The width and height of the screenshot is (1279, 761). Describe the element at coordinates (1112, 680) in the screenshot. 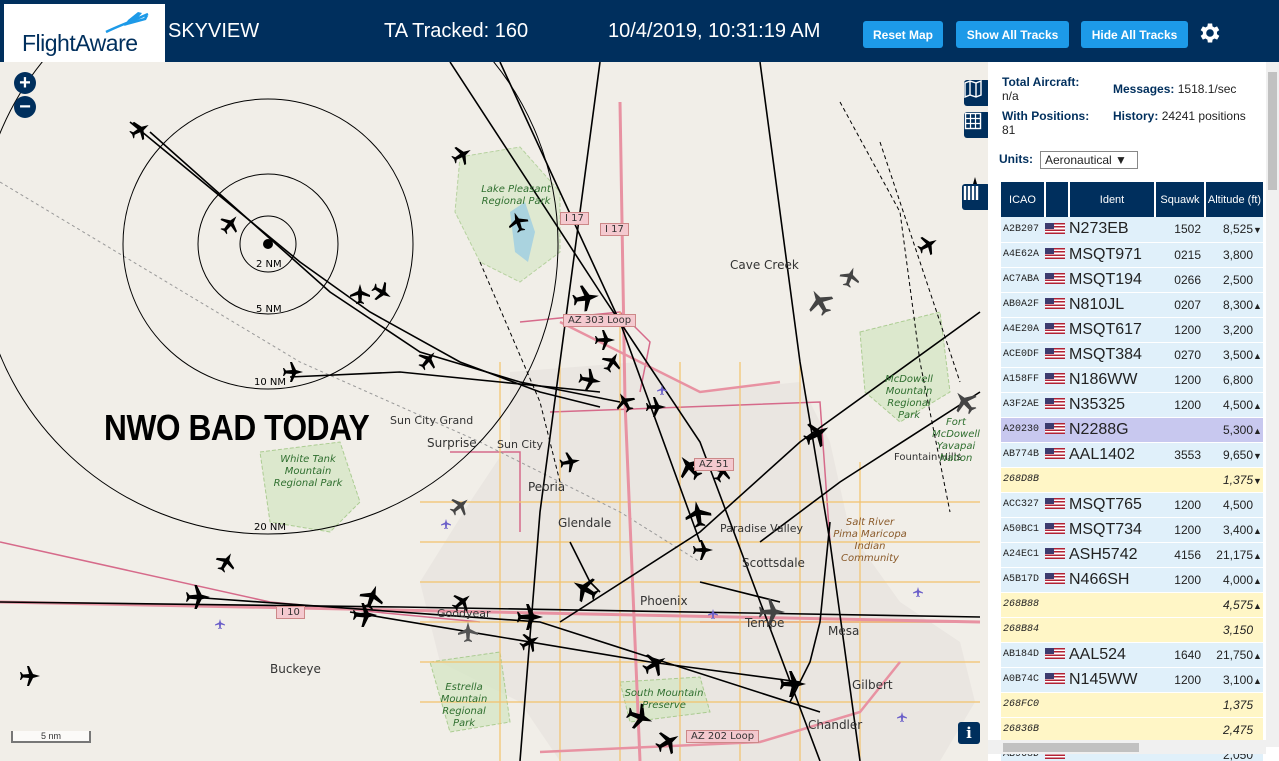

I see `ident-cell: N145WW` at that location.